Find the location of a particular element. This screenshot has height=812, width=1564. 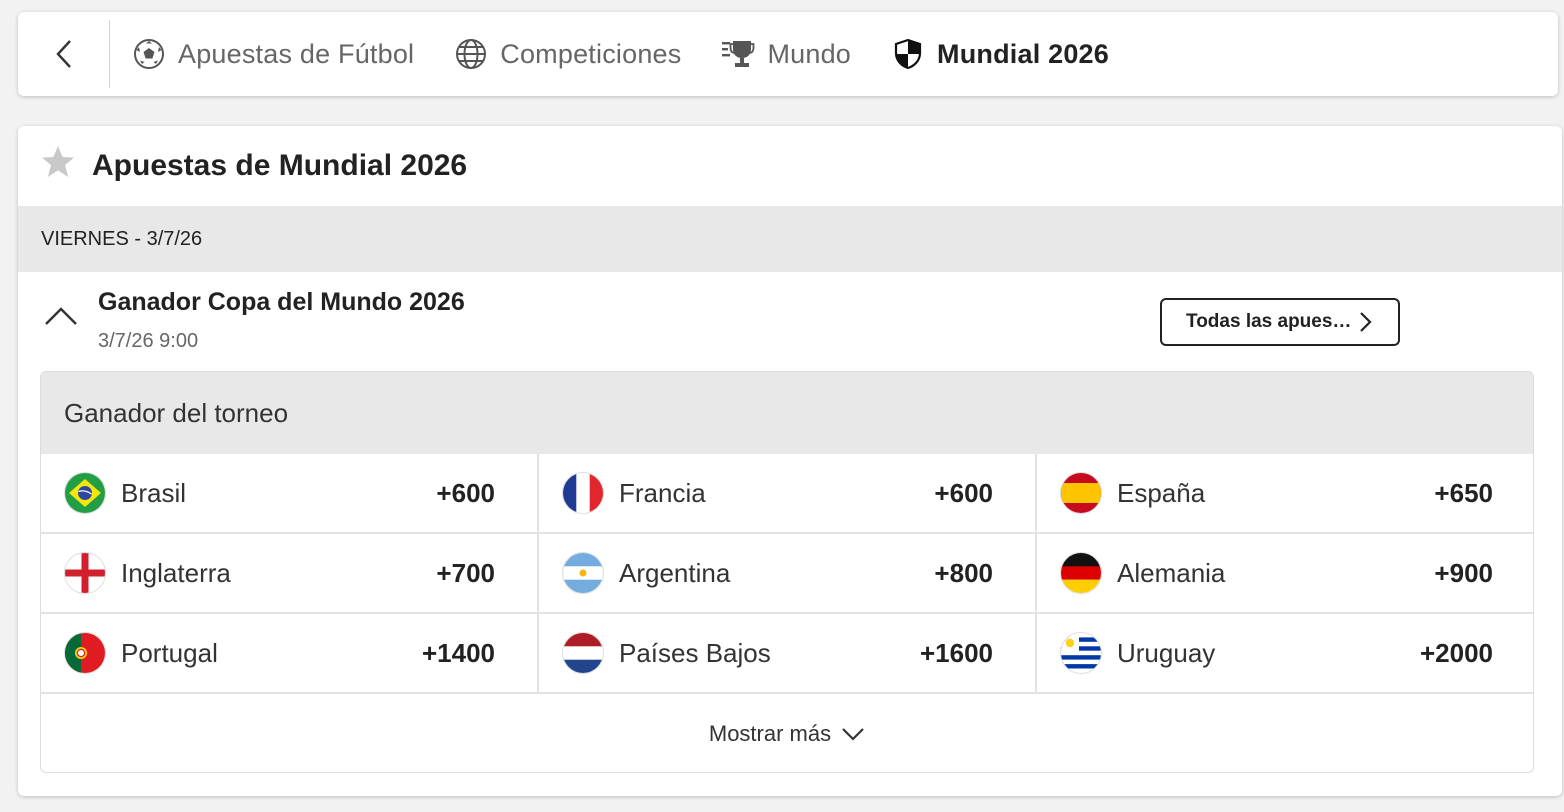

breadcrumb-mundial-2026: Mundial 2026 is located at coordinates (1000, 54).